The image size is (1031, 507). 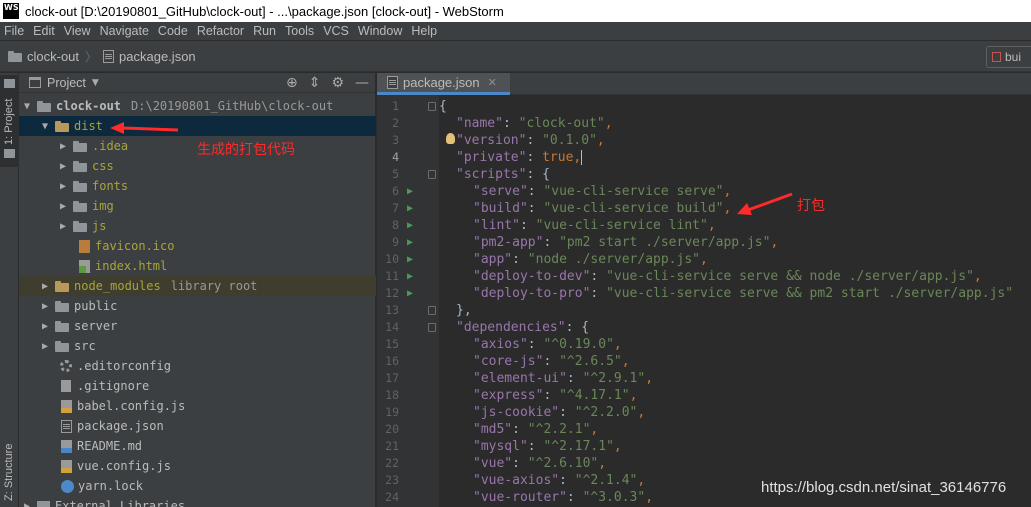 I want to click on code-token: : {, so click(x=577, y=327).